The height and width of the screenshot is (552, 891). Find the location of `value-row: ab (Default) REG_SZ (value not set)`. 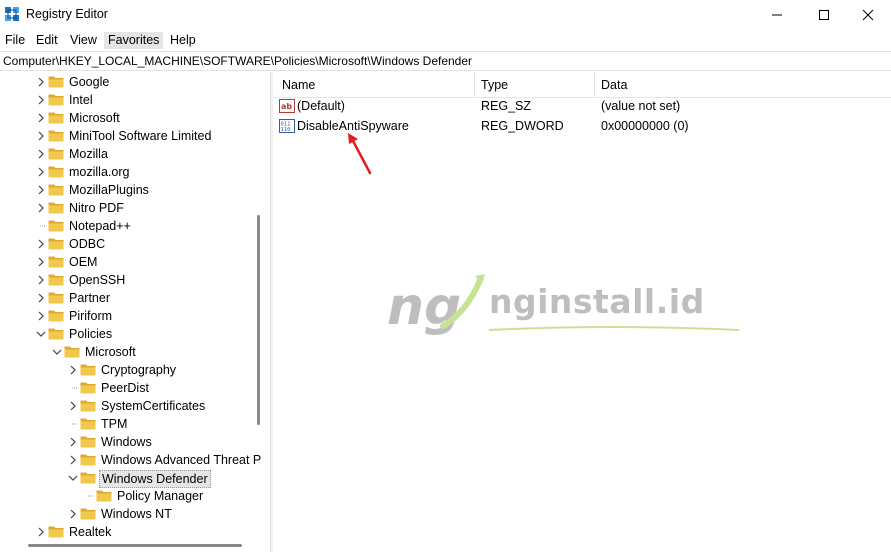

value-row: ab (Default) REG_SZ (value not set) is located at coordinates (582, 106).